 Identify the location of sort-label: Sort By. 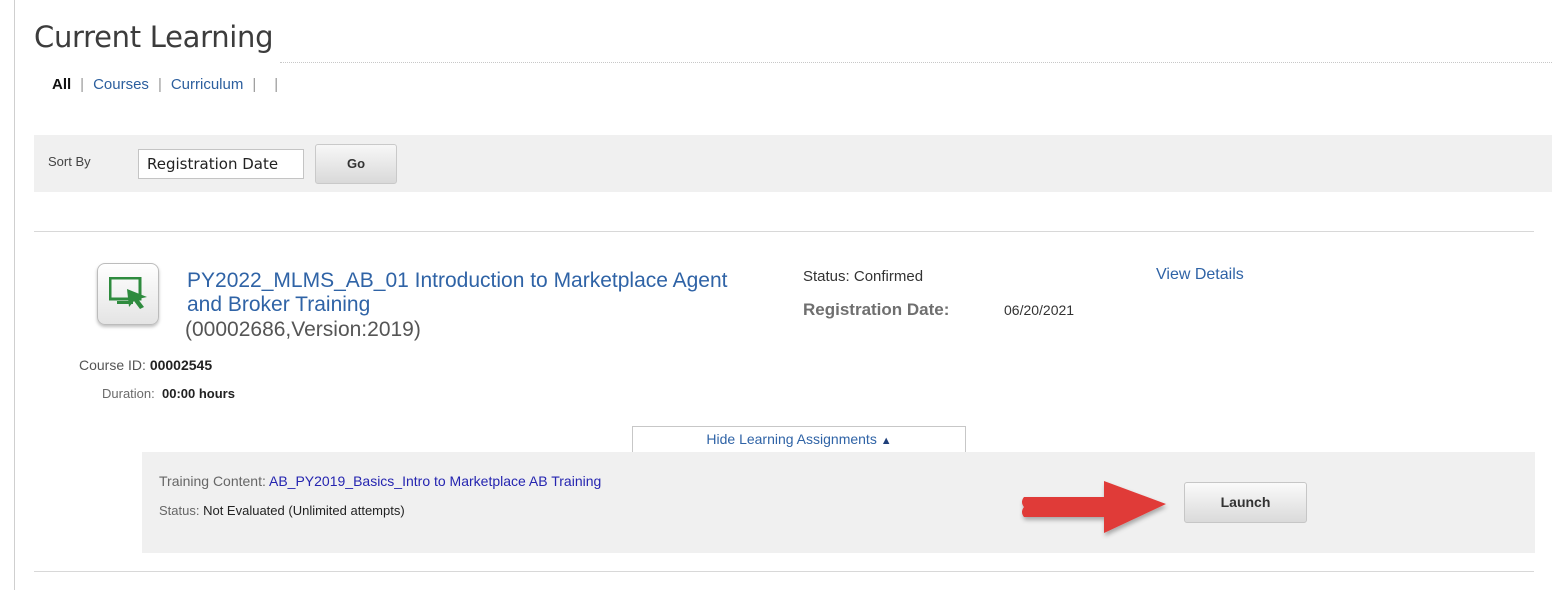
(69, 161).